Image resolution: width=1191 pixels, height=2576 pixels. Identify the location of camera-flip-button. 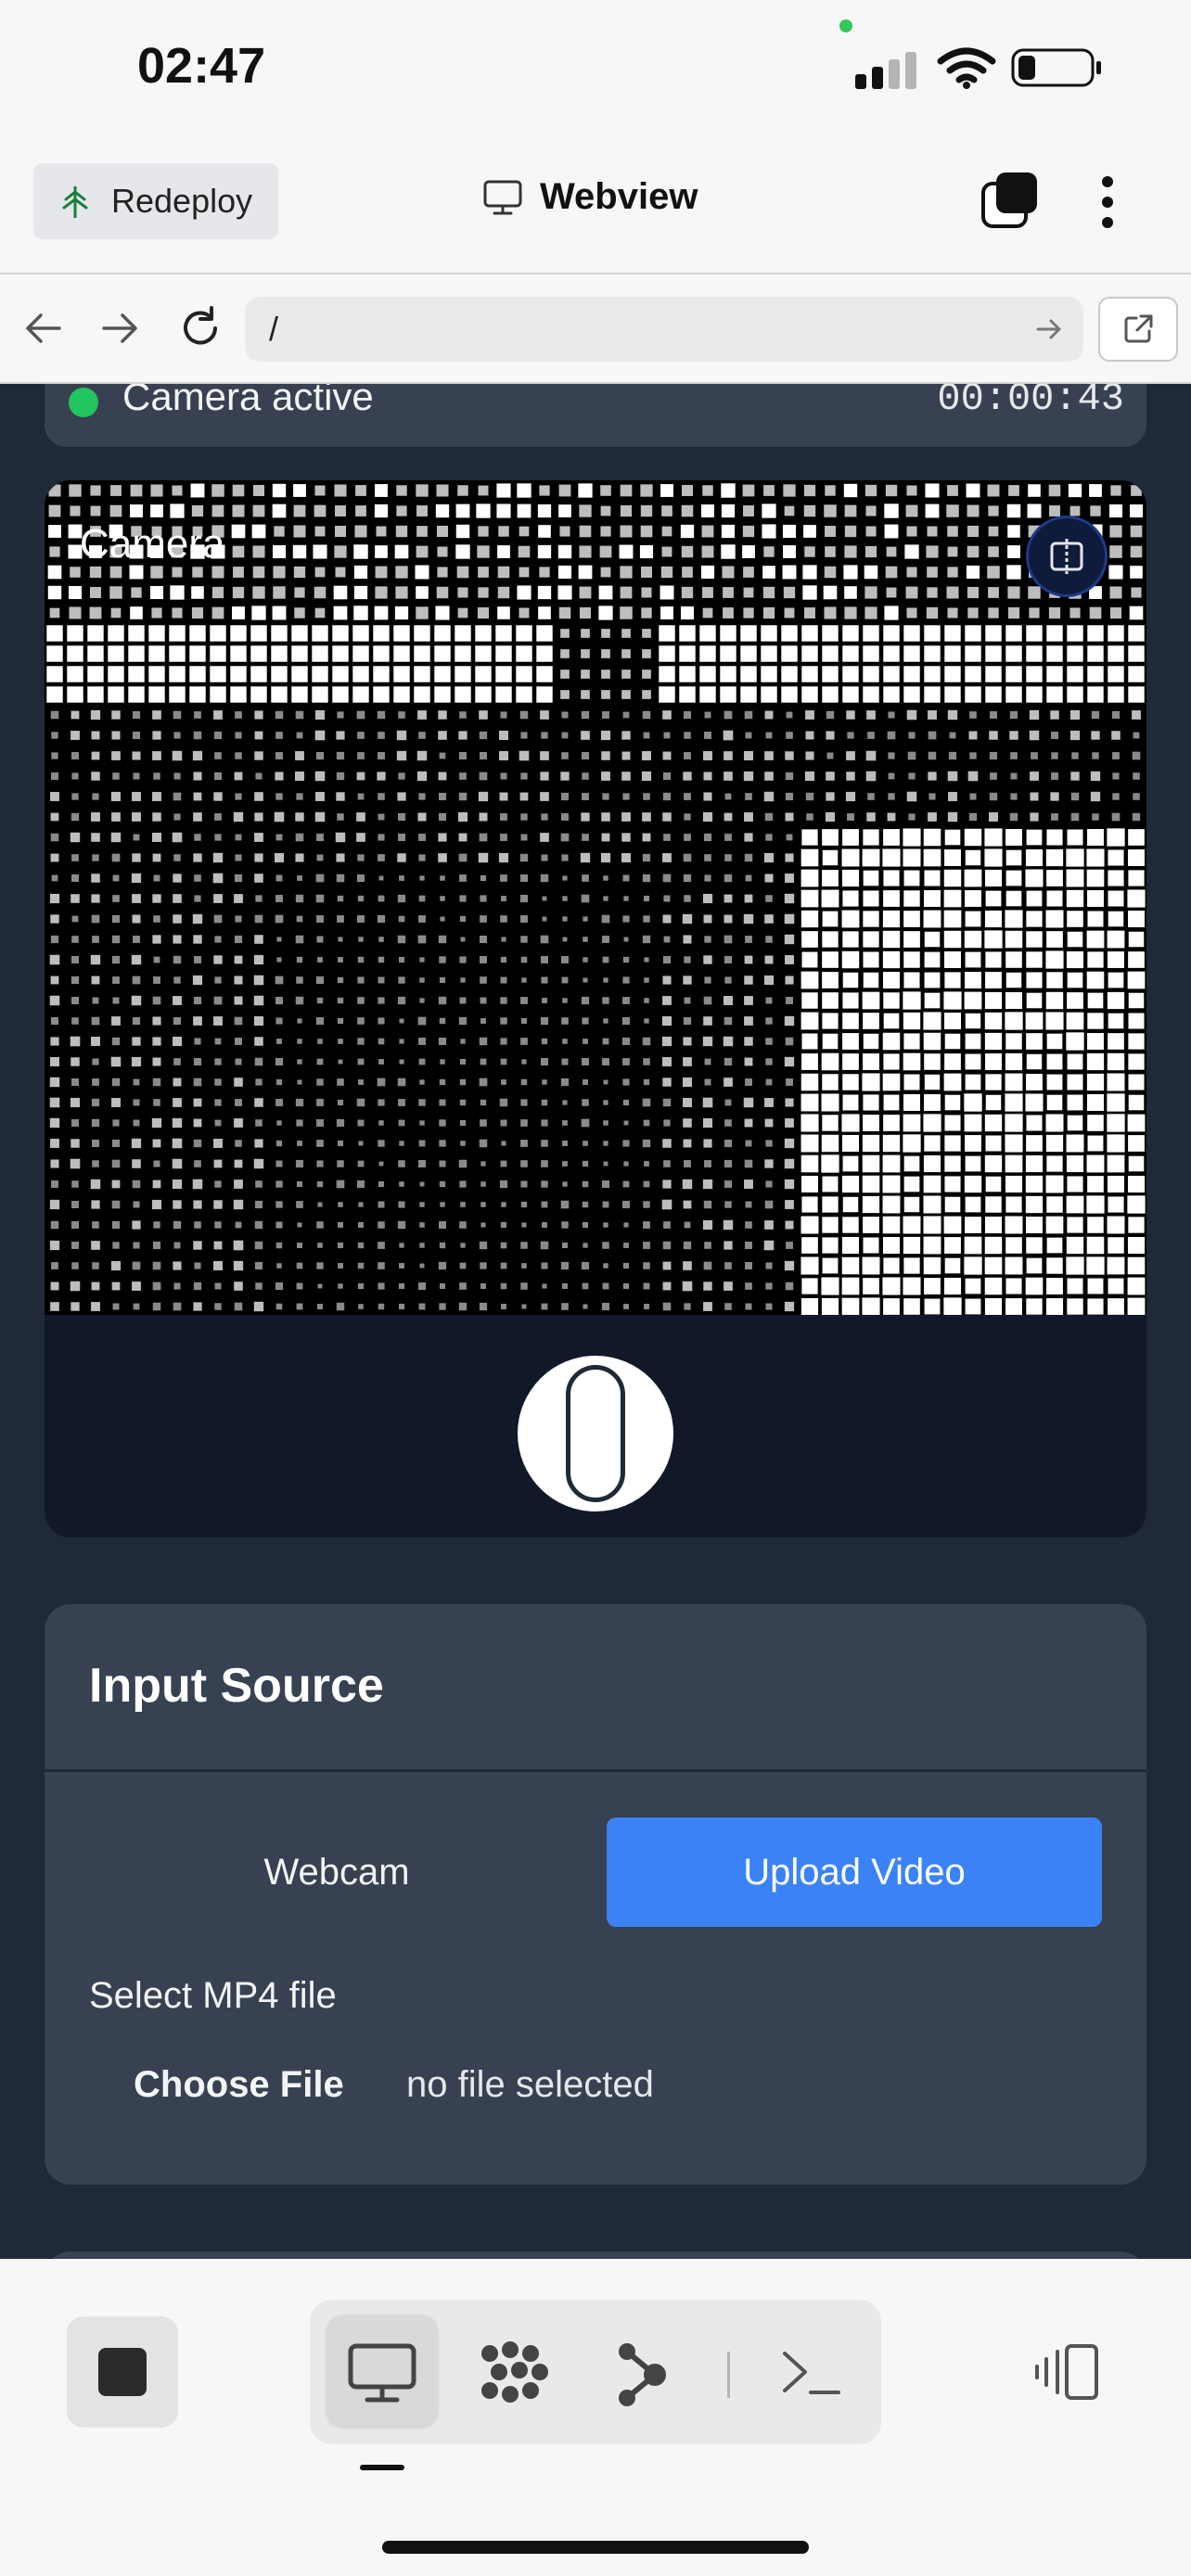
(1067, 556).